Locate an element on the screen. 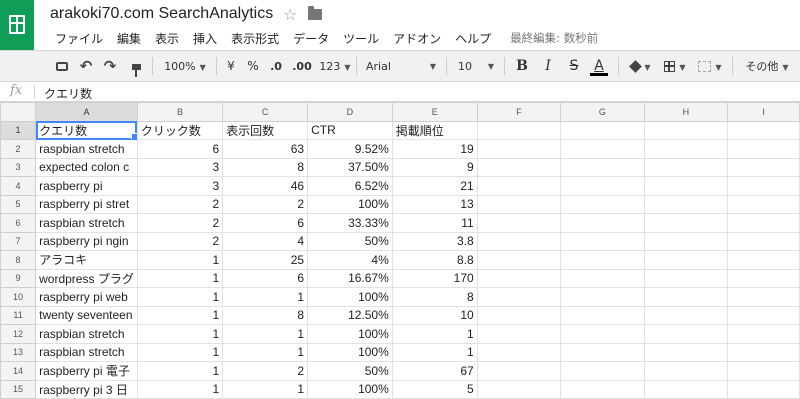 The height and width of the screenshot is (399, 800). cell-e3: 9 is located at coordinates (434, 167).